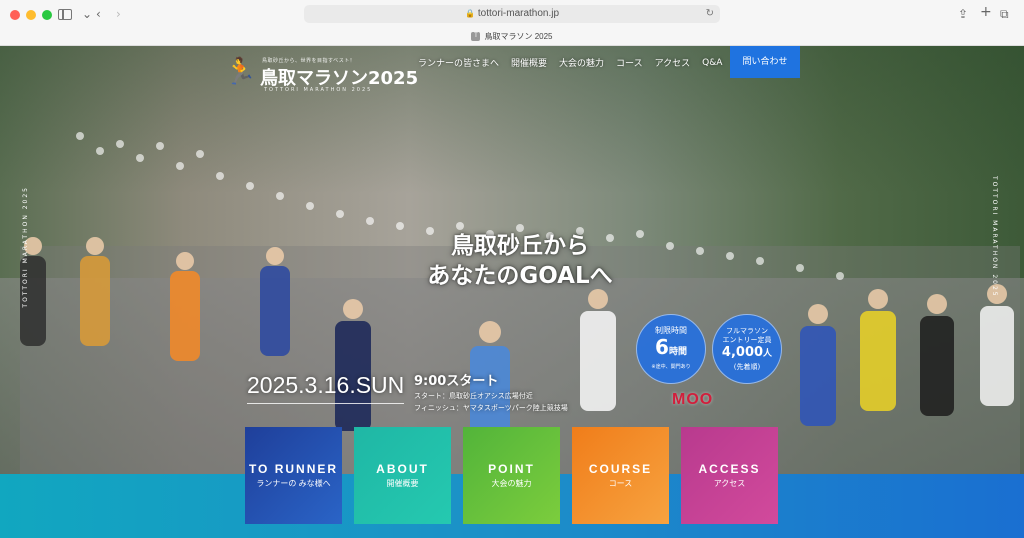  What do you see at coordinates (765, 62) in the screenshot?
I see `contact-button: 問い合わせ` at bounding box center [765, 62].